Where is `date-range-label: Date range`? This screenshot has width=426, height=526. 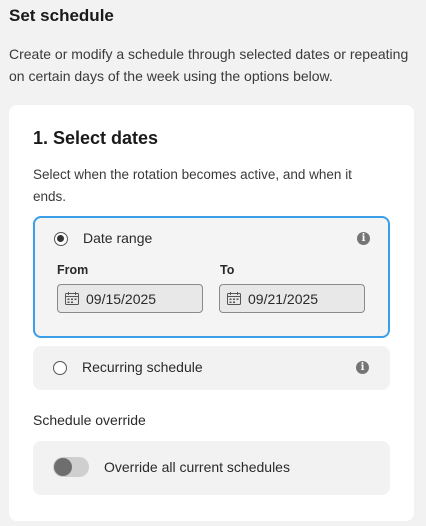 date-range-label: Date range is located at coordinates (118, 238).